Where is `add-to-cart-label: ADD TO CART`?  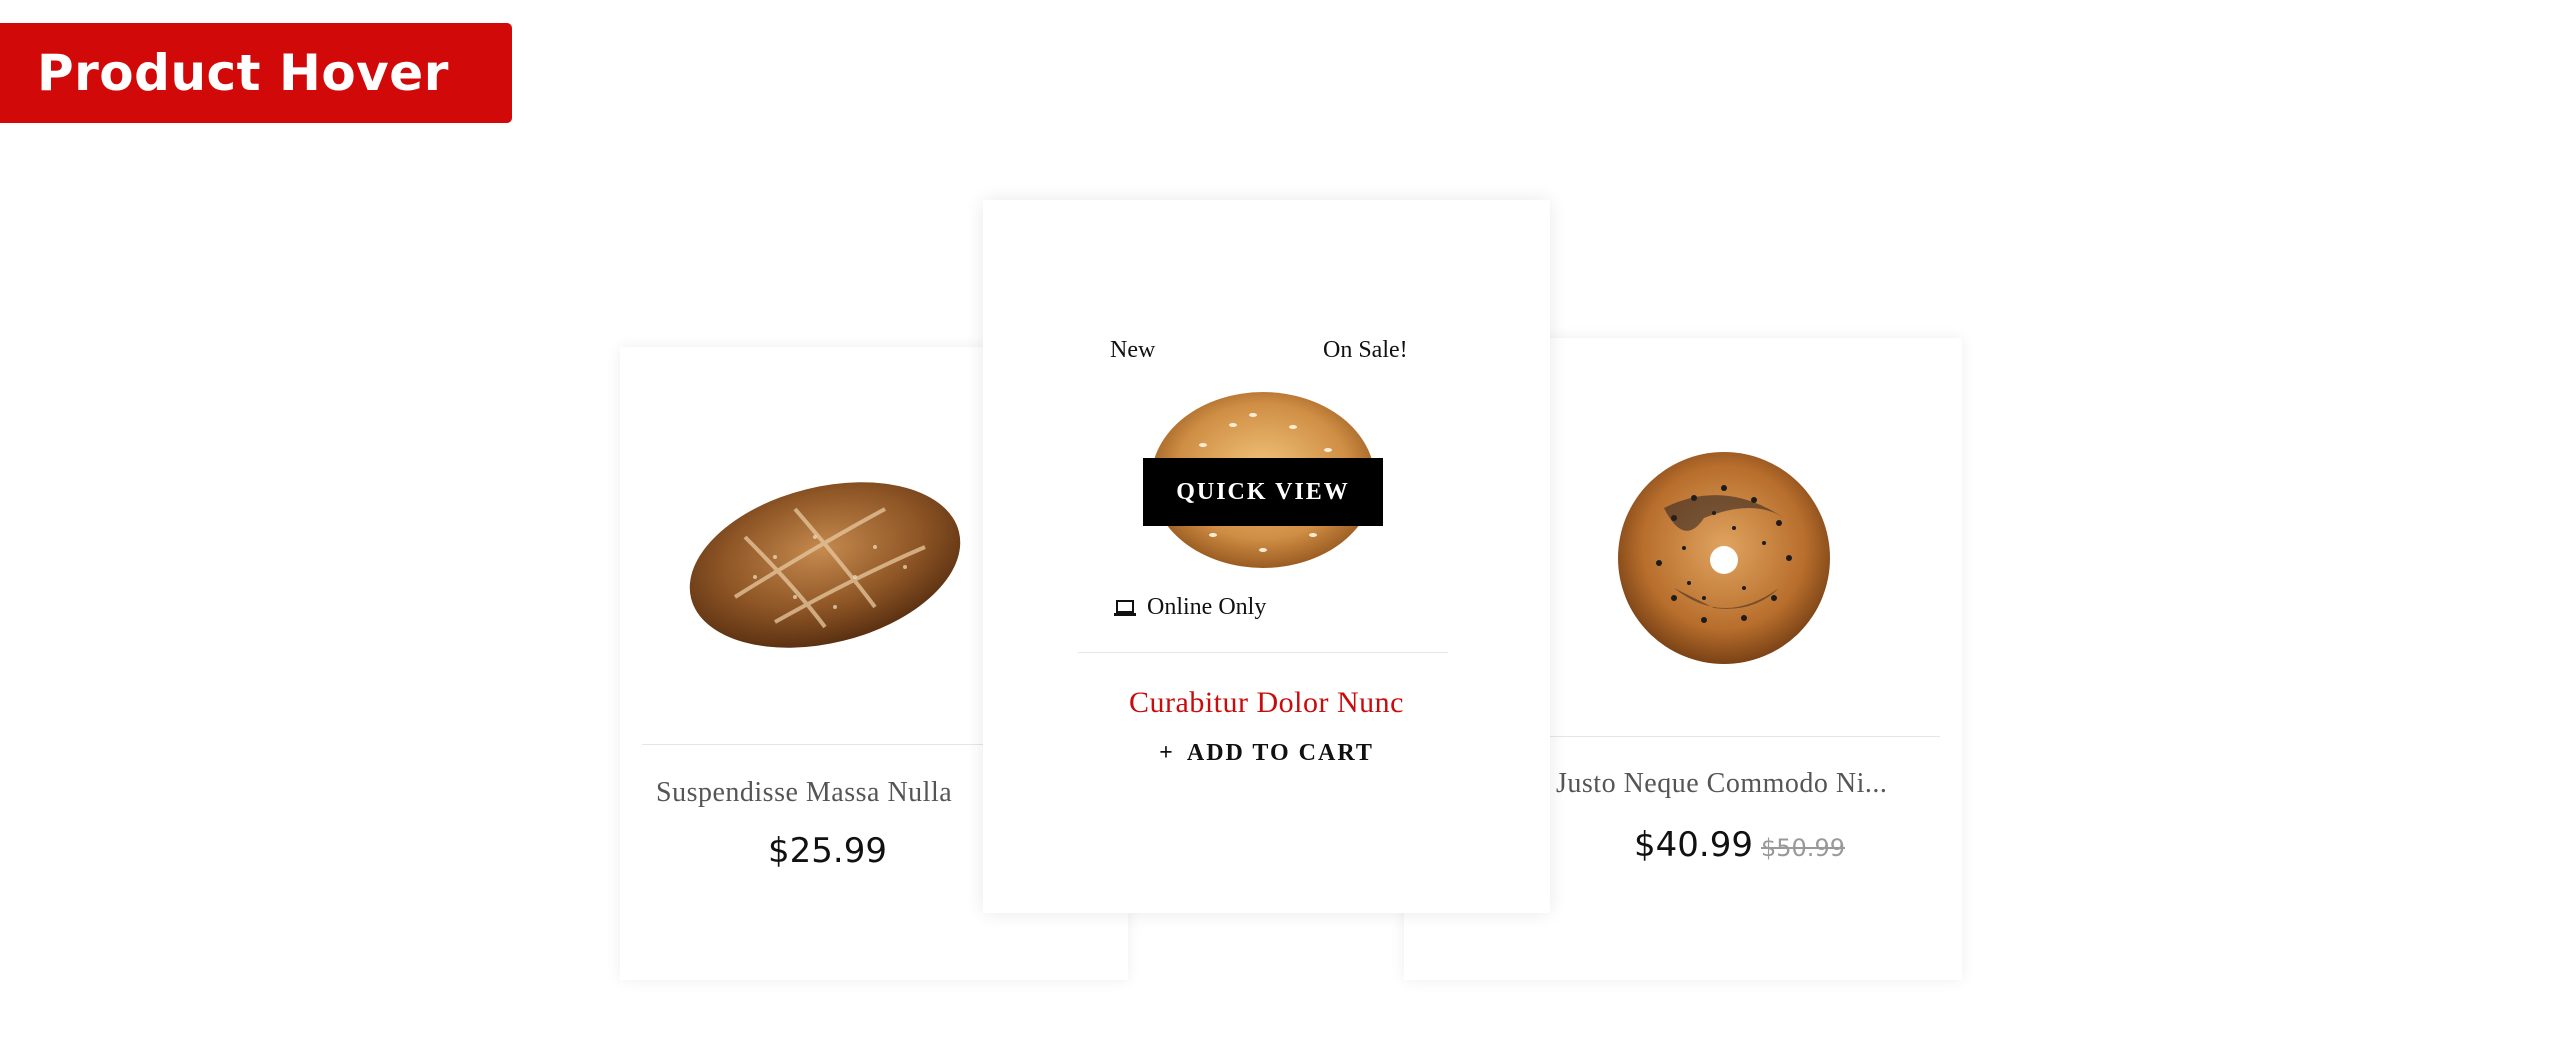 add-to-cart-label: ADD TO CART is located at coordinates (1280, 753).